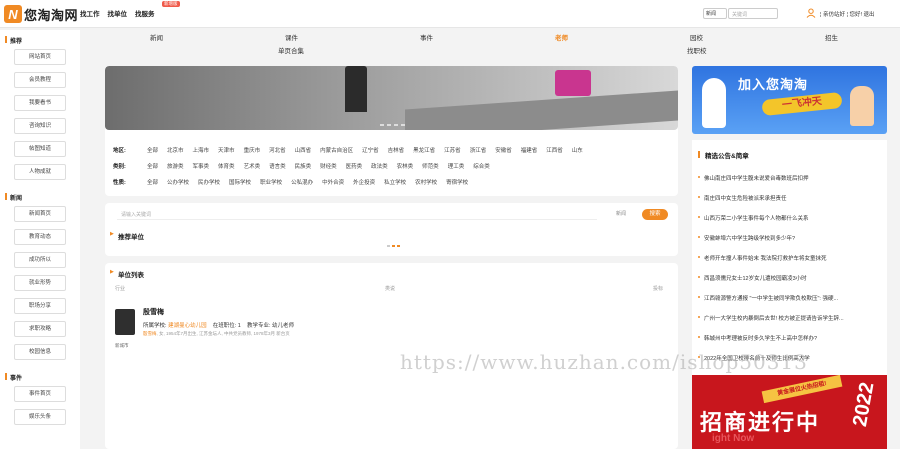 This screenshot has height=449, width=900. Describe the element at coordinates (40, 260) in the screenshot. I see `sidebar-item: 成功所以` at that location.